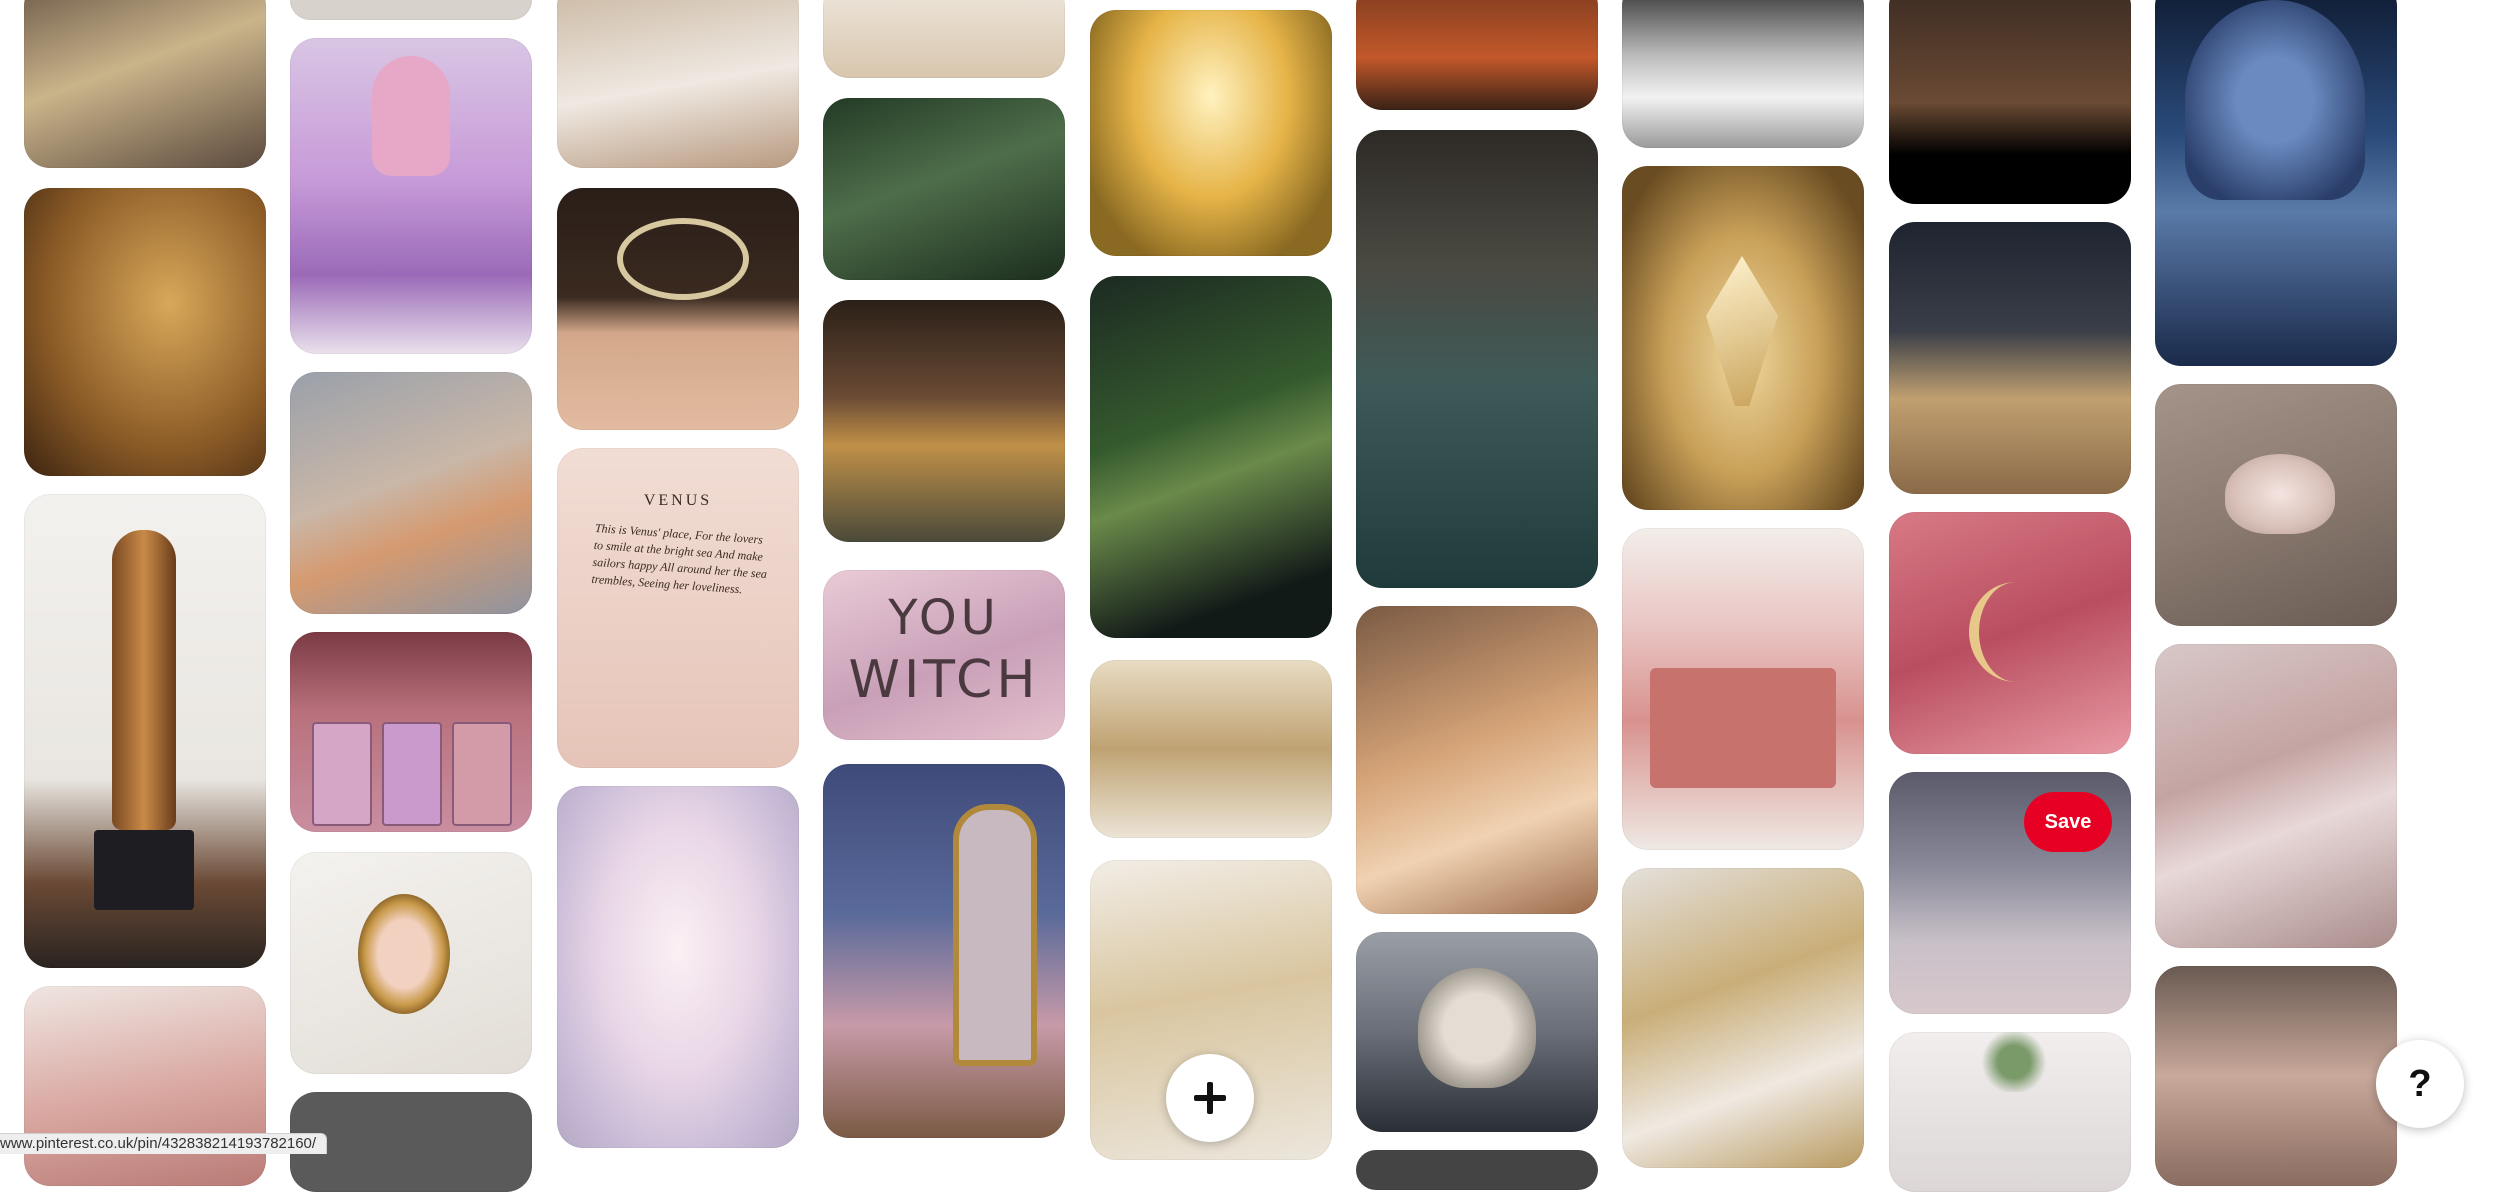 The height and width of the screenshot is (1192, 2500). I want to click on pin-sea-cave-mermaids, so click(1477, 359).